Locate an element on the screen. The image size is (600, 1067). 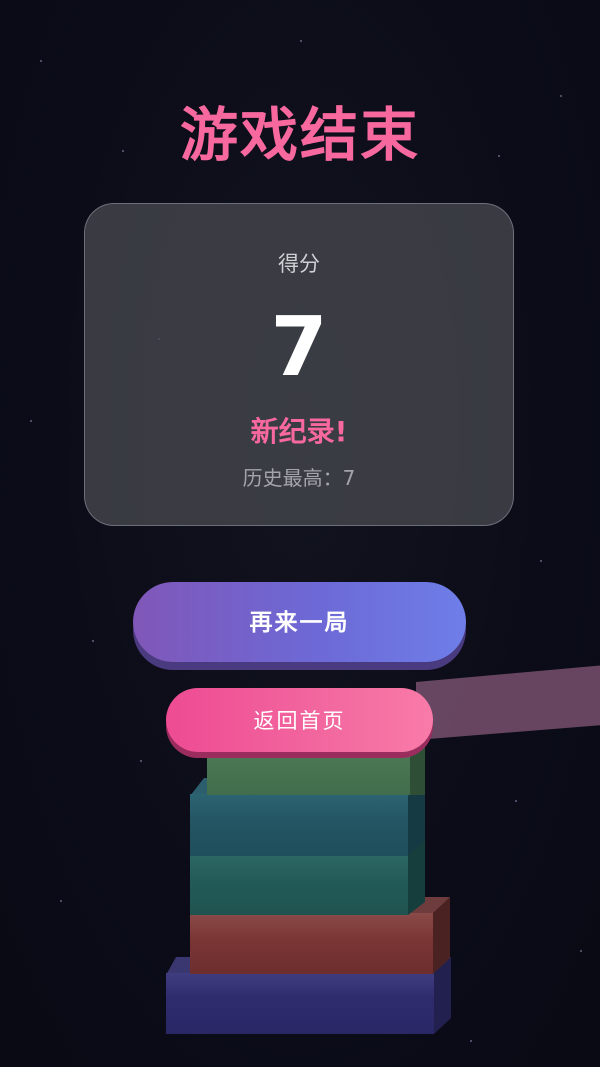
moving-block is located at coordinates (508, 702).